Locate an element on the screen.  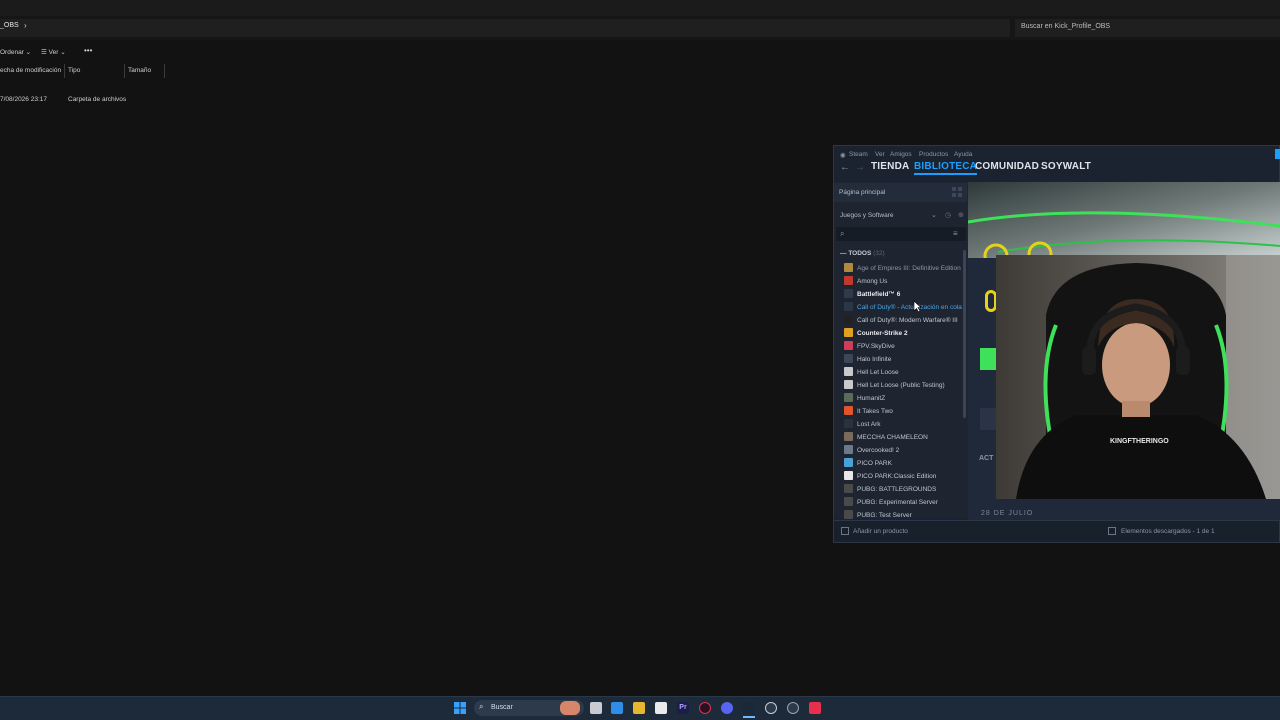
obs-icon is located at coordinates (771, 708).